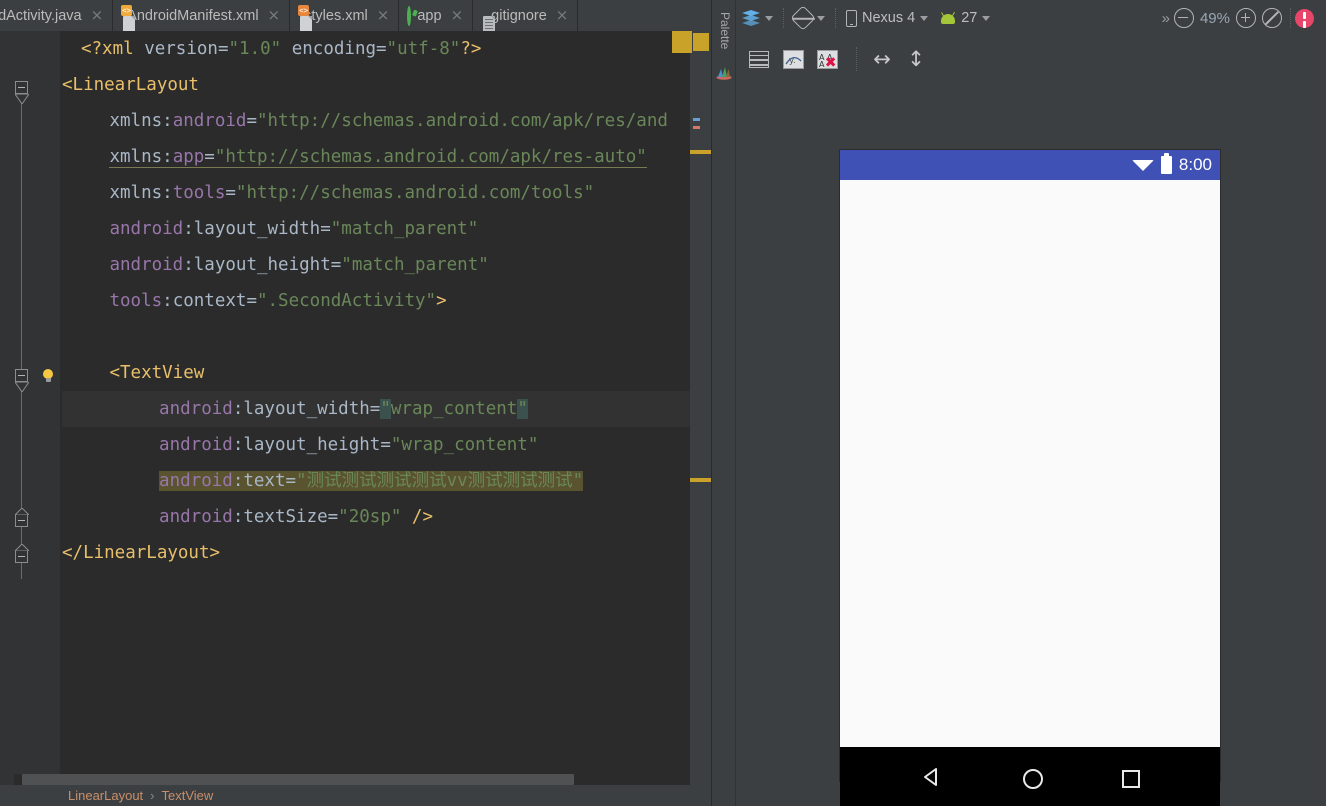 The image size is (1326, 806). I want to click on editor-tab-androidmanifest-xml: <> AndroidManifest.xml ×, so click(202, 15).